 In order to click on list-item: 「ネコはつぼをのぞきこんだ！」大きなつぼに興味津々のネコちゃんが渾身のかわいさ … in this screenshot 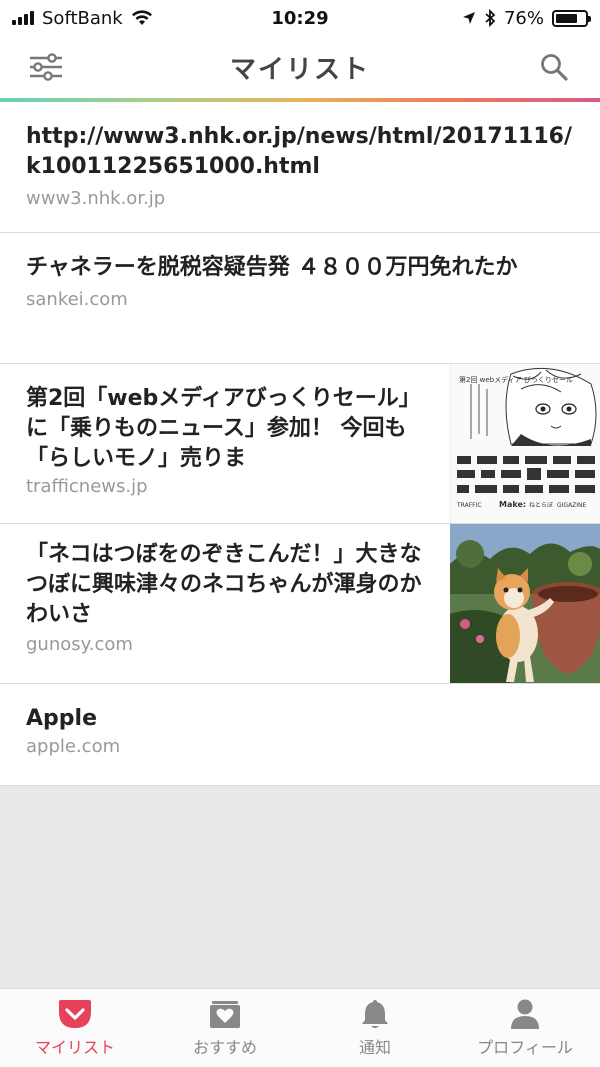, I will do `click(300, 604)`.